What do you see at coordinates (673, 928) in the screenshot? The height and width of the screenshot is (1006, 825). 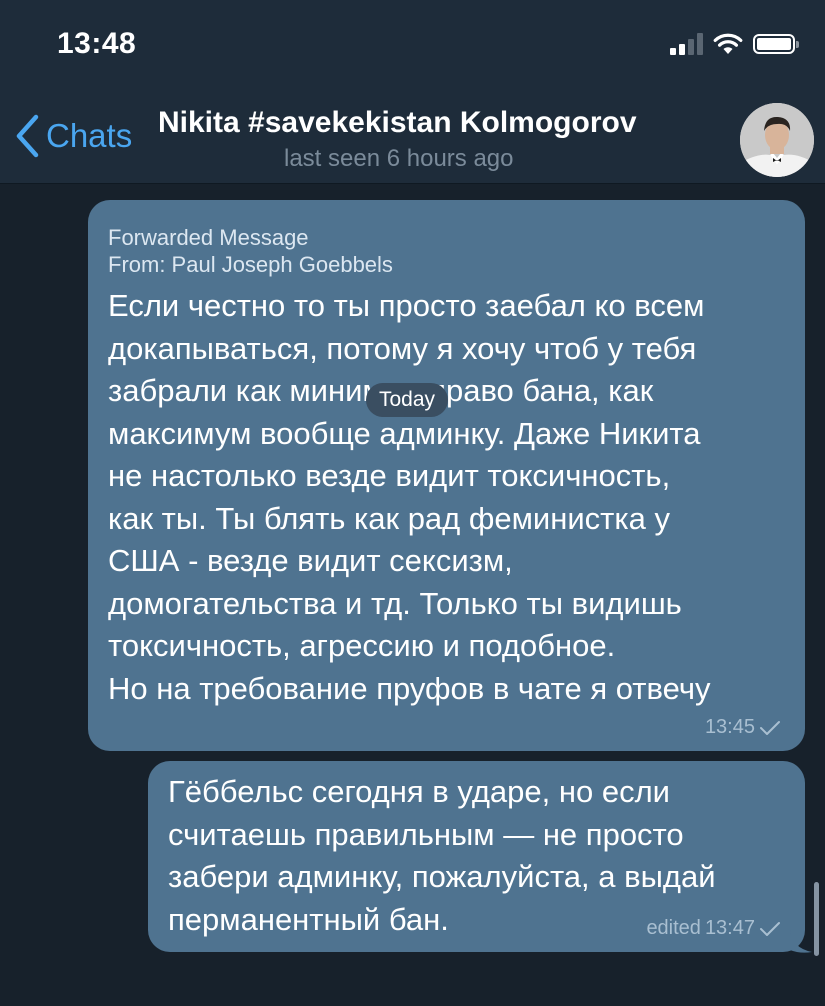 I see `edited-label: edited` at bounding box center [673, 928].